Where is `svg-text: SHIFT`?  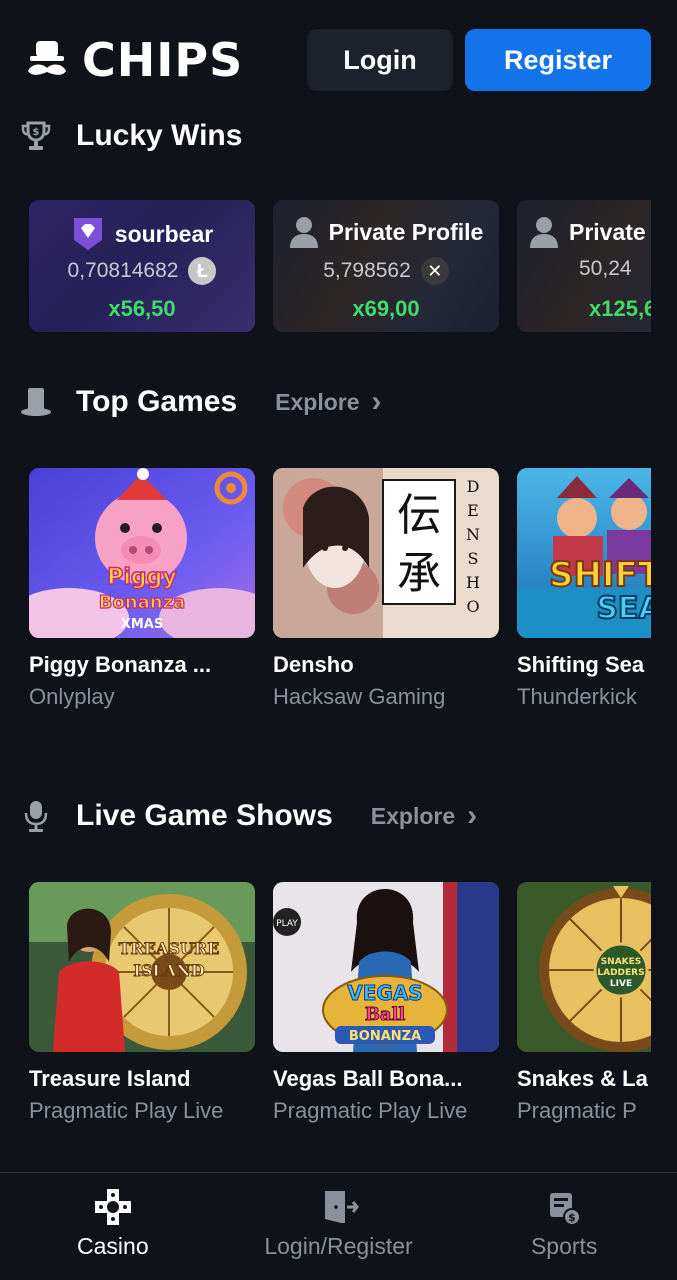 svg-text: SHIFT is located at coordinates (600, 575).